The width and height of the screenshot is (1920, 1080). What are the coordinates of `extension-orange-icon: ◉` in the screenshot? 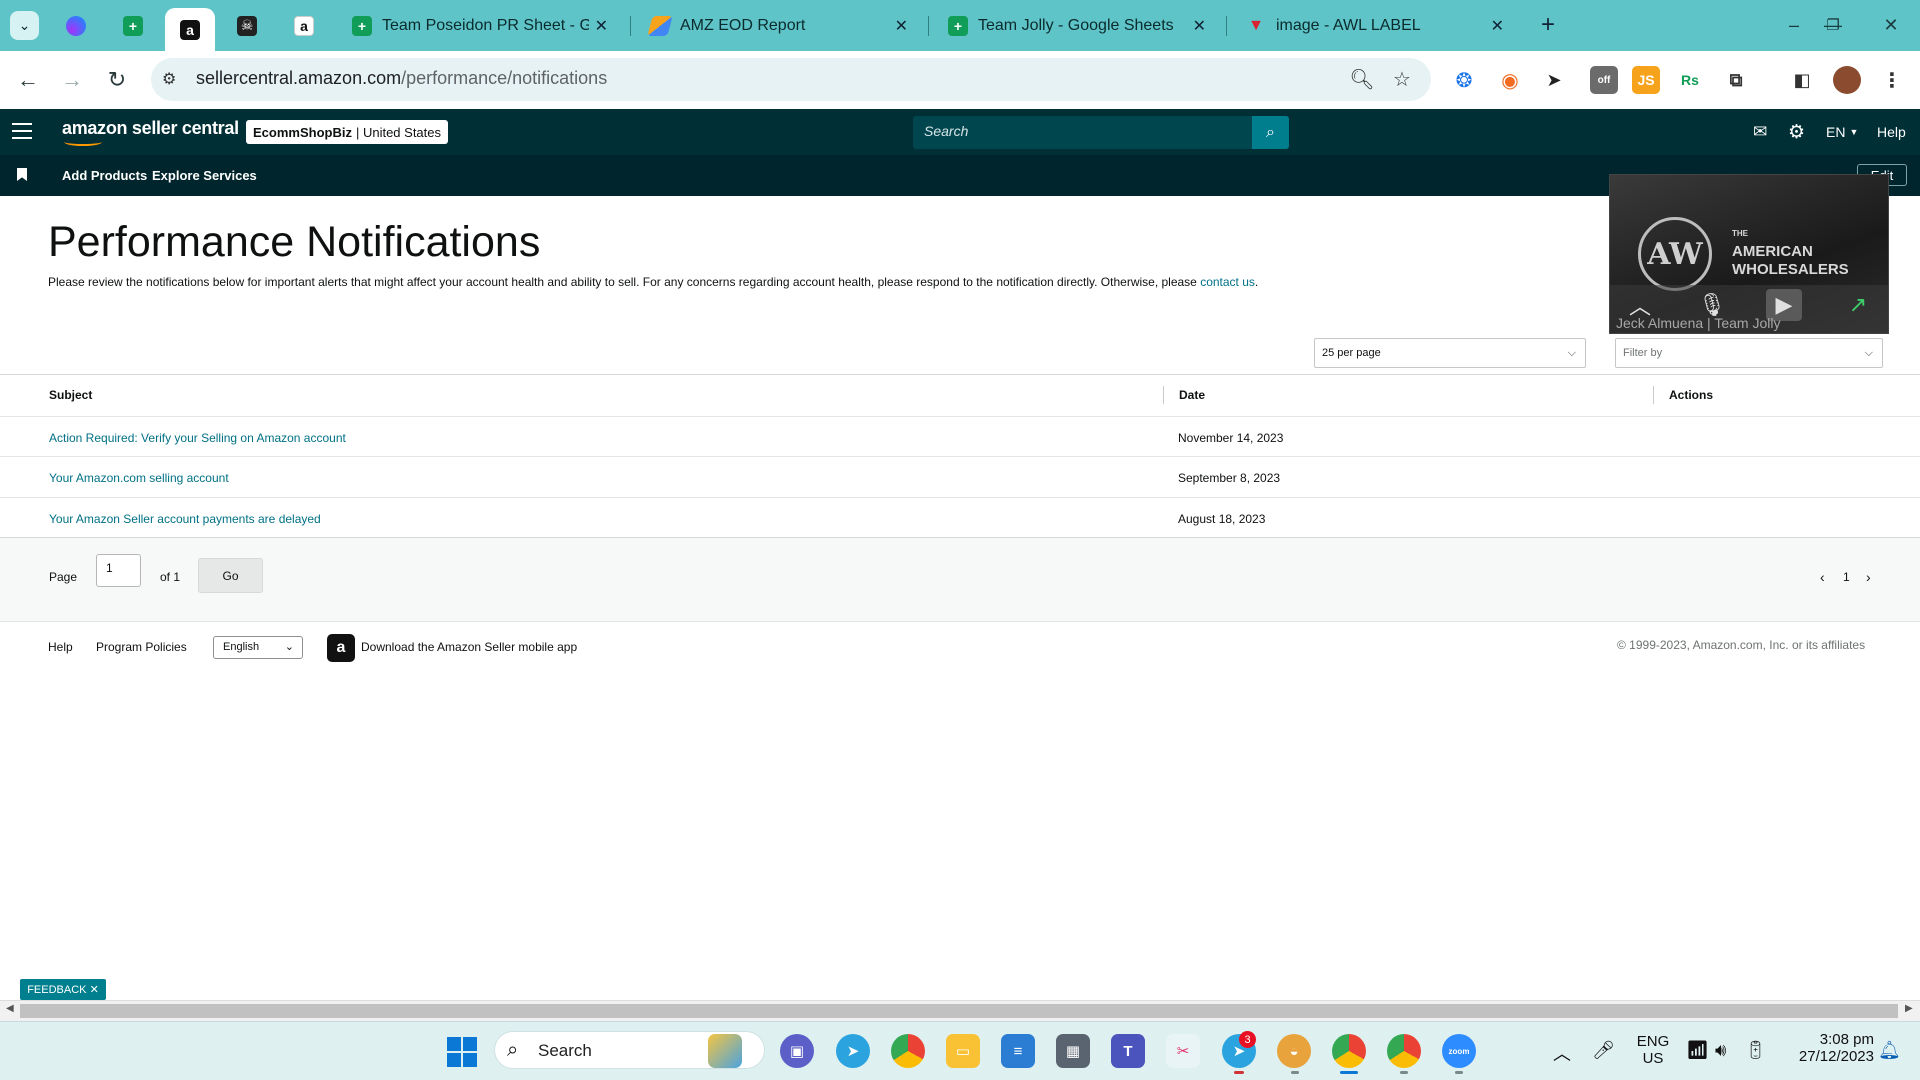 It's located at (1510, 80).